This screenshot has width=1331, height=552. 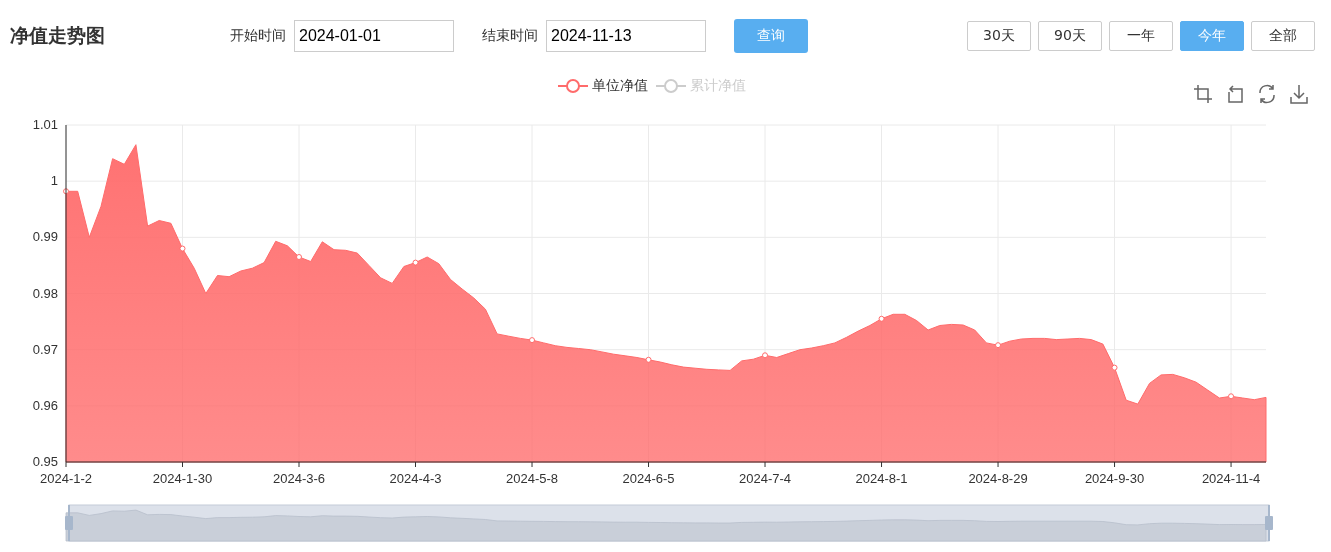 I want to click on axis-label: 0.96, so click(x=45, y=405).